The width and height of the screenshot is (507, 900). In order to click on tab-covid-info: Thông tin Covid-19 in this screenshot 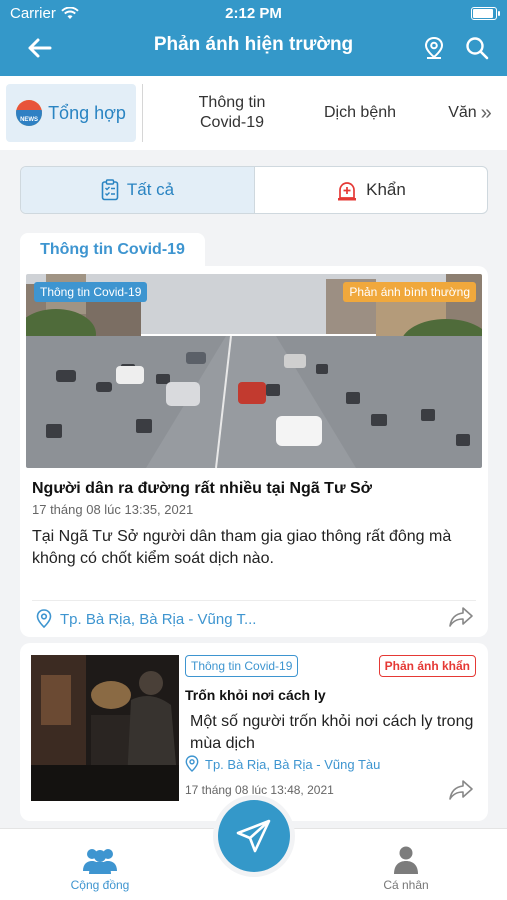, I will do `click(232, 113)`.